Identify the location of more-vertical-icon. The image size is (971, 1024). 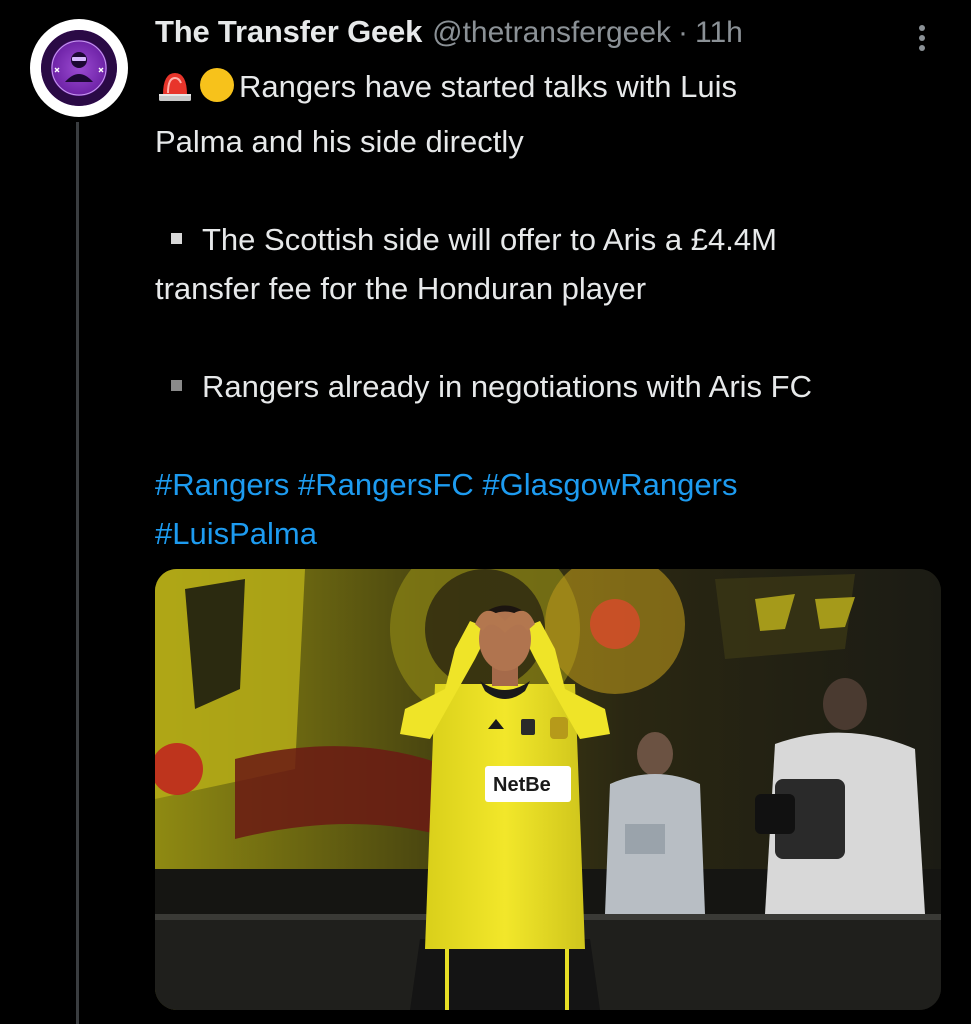
(922, 38).